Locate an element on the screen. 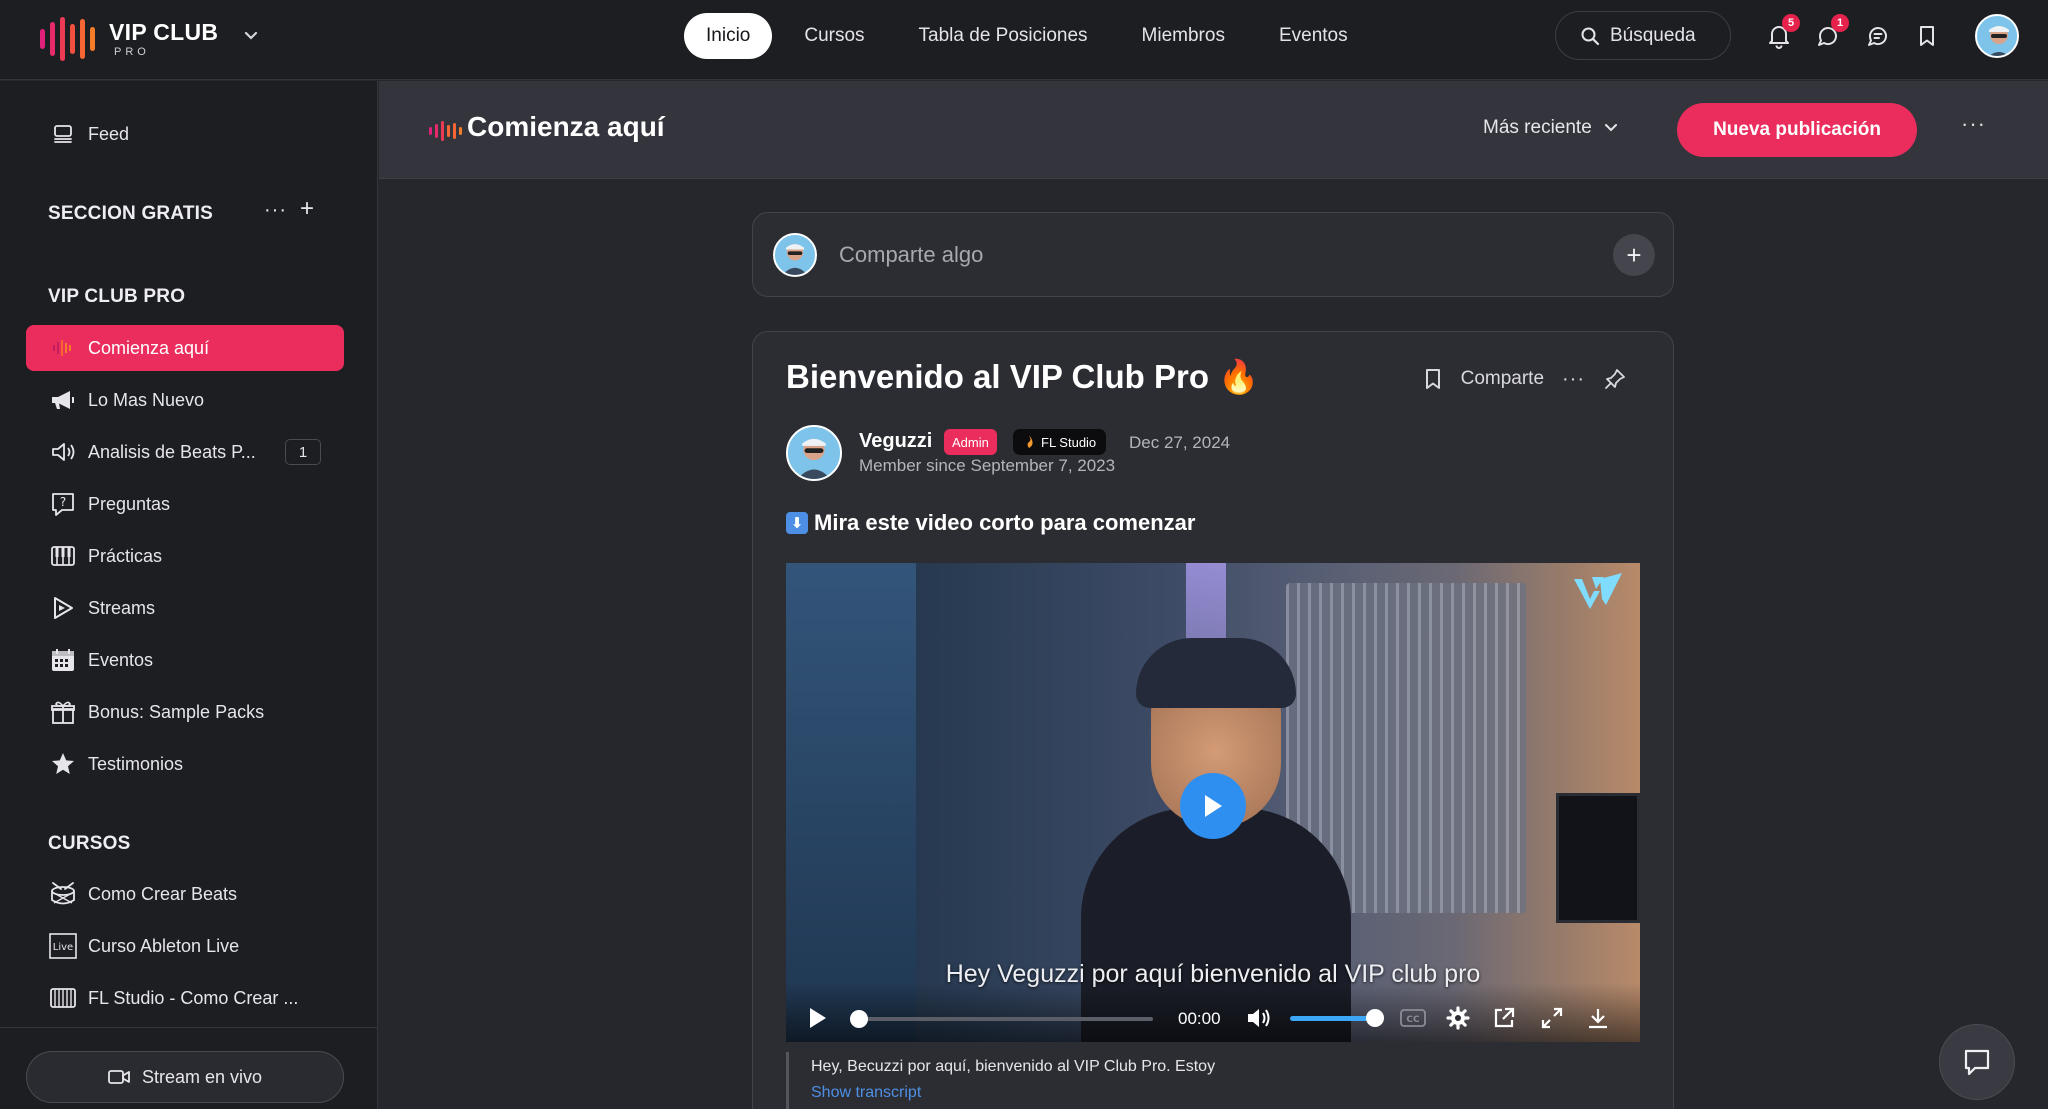  star-icon is located at coordinates (63, 764).